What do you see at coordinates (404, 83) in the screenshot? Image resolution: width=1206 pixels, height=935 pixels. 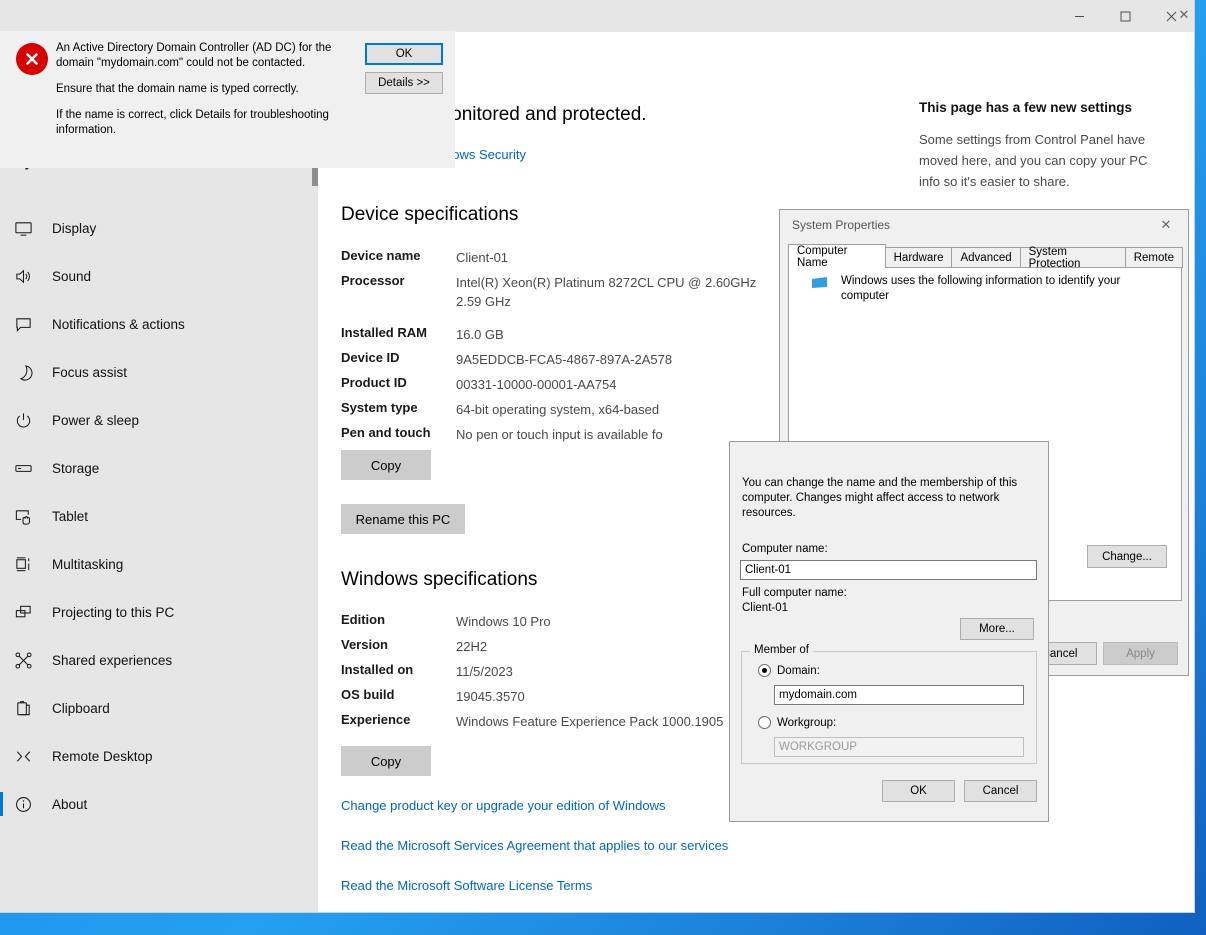 I see `error-details-button: Details >>` at bounding box center [404, 83].